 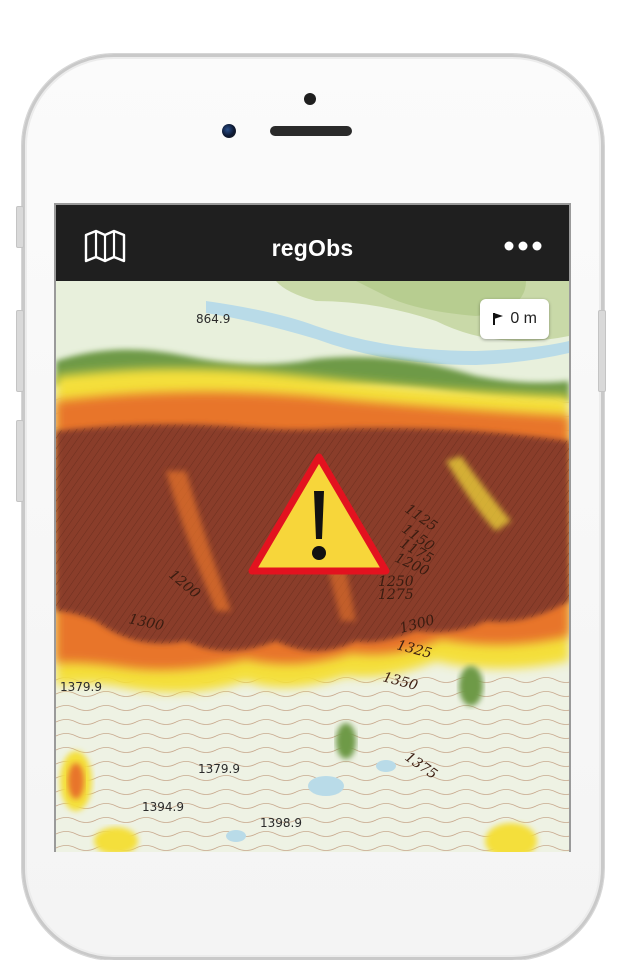 I want to click on spot-height-label: 1394.9, so click(x=163, y=807).